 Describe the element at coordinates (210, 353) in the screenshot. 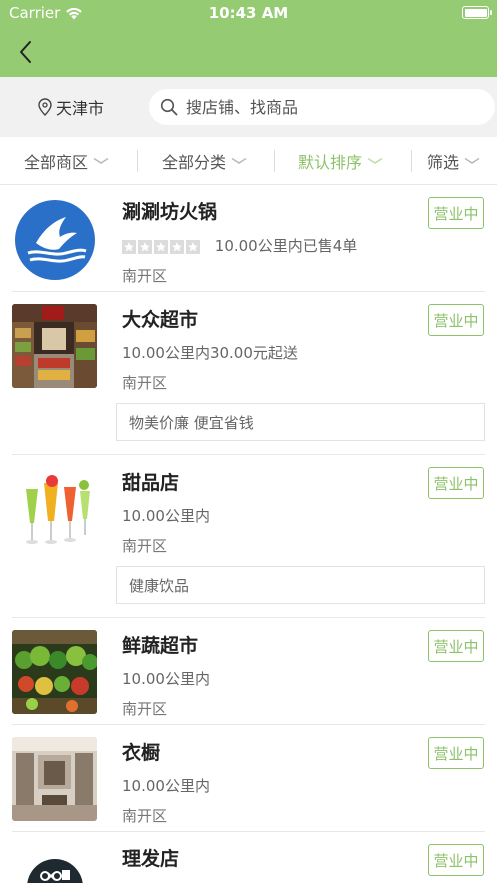

I see `store-meta: 10.00公里内30.00元起送` at that location.